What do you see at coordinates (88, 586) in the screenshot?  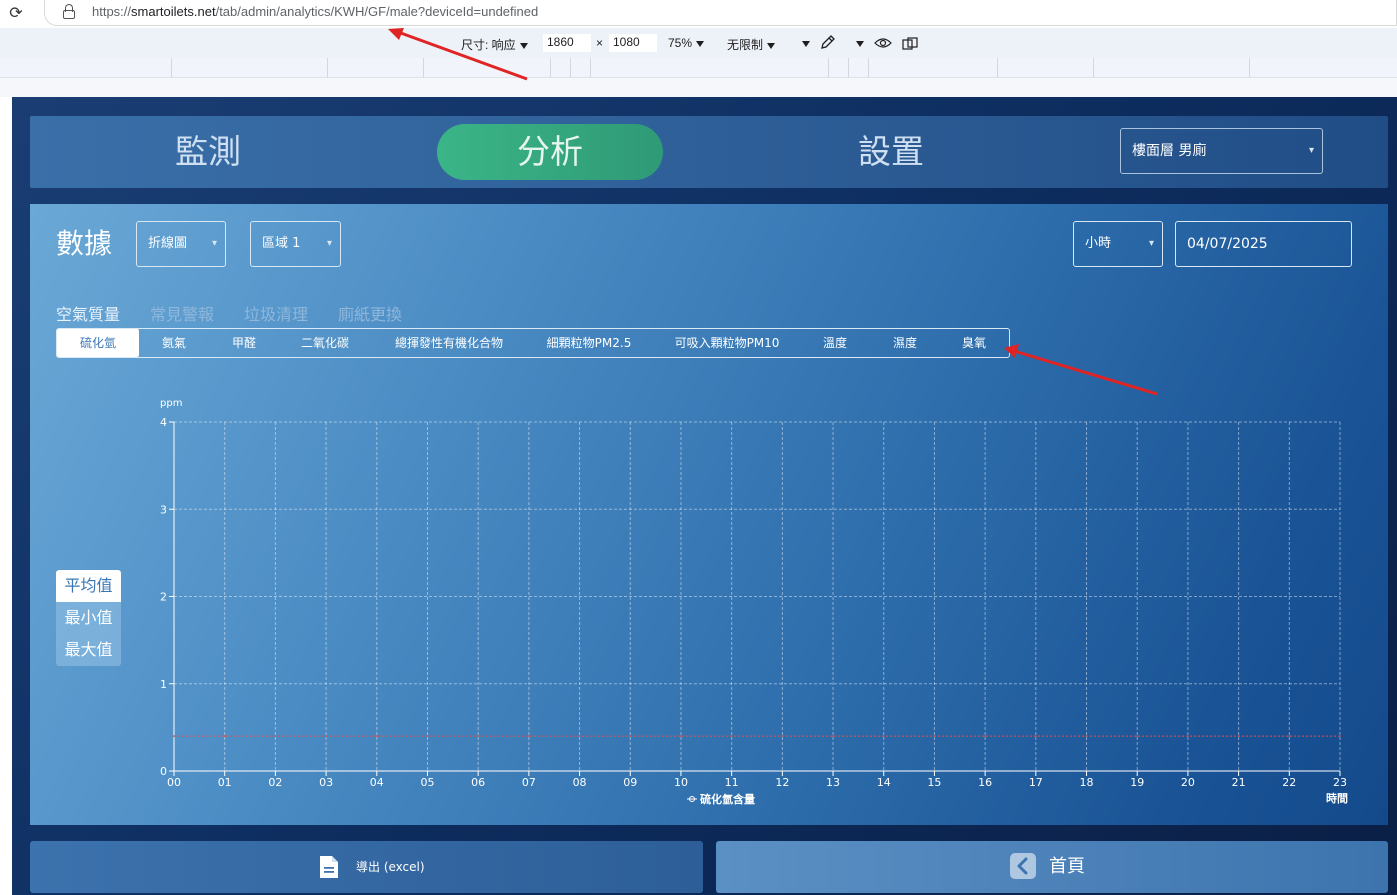 I see `stat-average: 平均值` at bounding box center [88, 586].